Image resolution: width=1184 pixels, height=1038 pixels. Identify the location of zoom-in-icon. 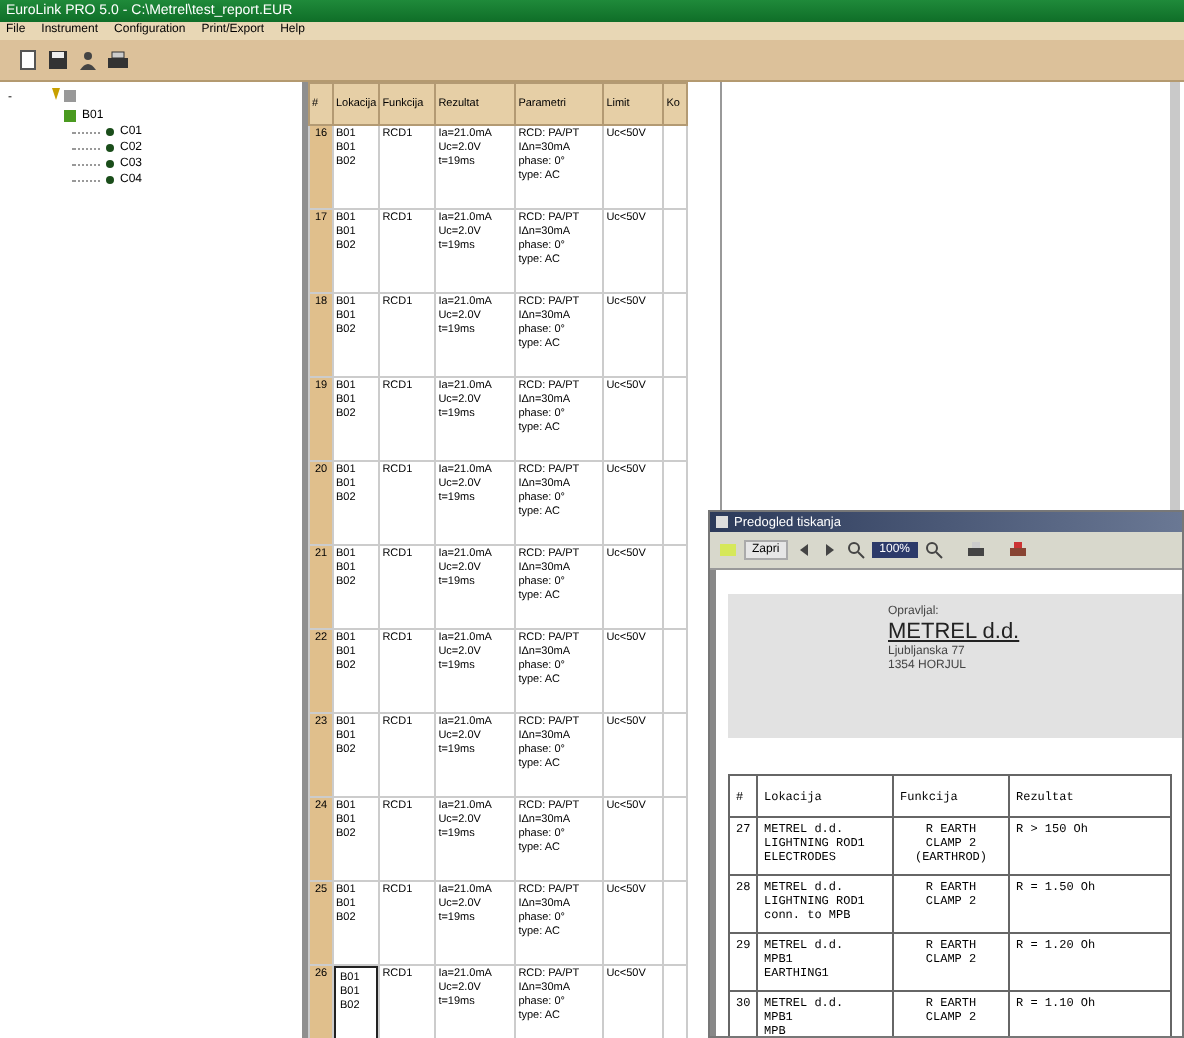
(934, 550).